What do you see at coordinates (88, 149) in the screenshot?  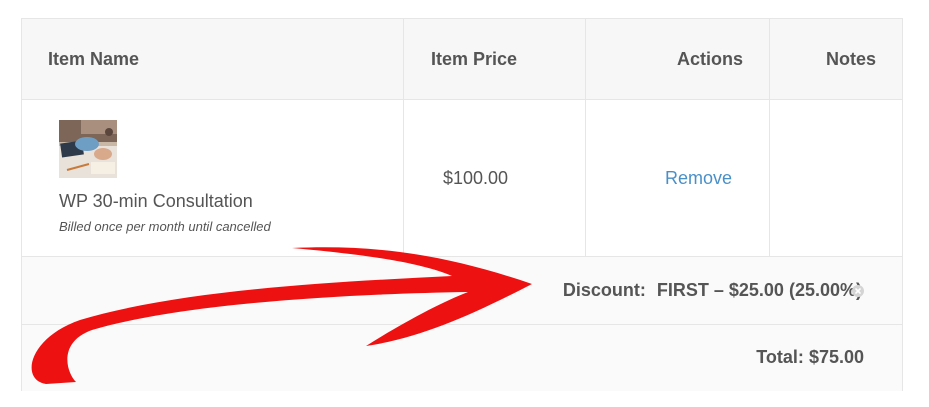 I see `product-thumbnail` at bounding box center [88, 149].